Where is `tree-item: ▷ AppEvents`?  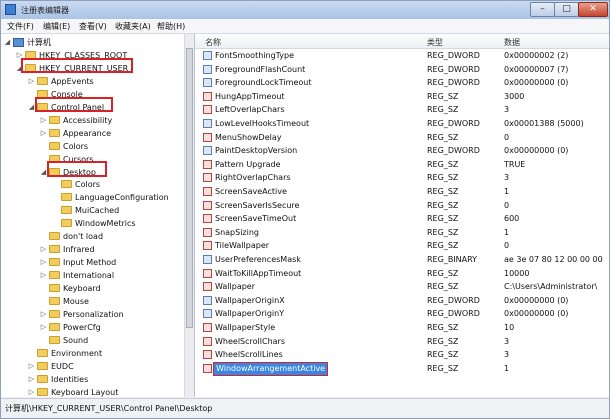 tree-item: ▷ AppEvents is located at coordinates (92, 81).